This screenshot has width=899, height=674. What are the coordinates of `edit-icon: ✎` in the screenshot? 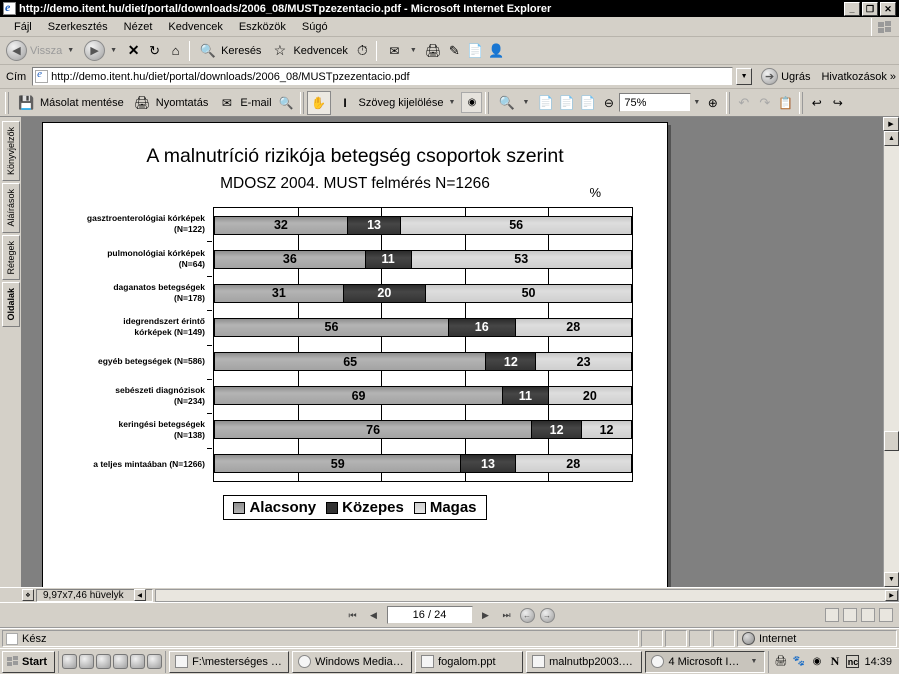 It's located at (454, 50).